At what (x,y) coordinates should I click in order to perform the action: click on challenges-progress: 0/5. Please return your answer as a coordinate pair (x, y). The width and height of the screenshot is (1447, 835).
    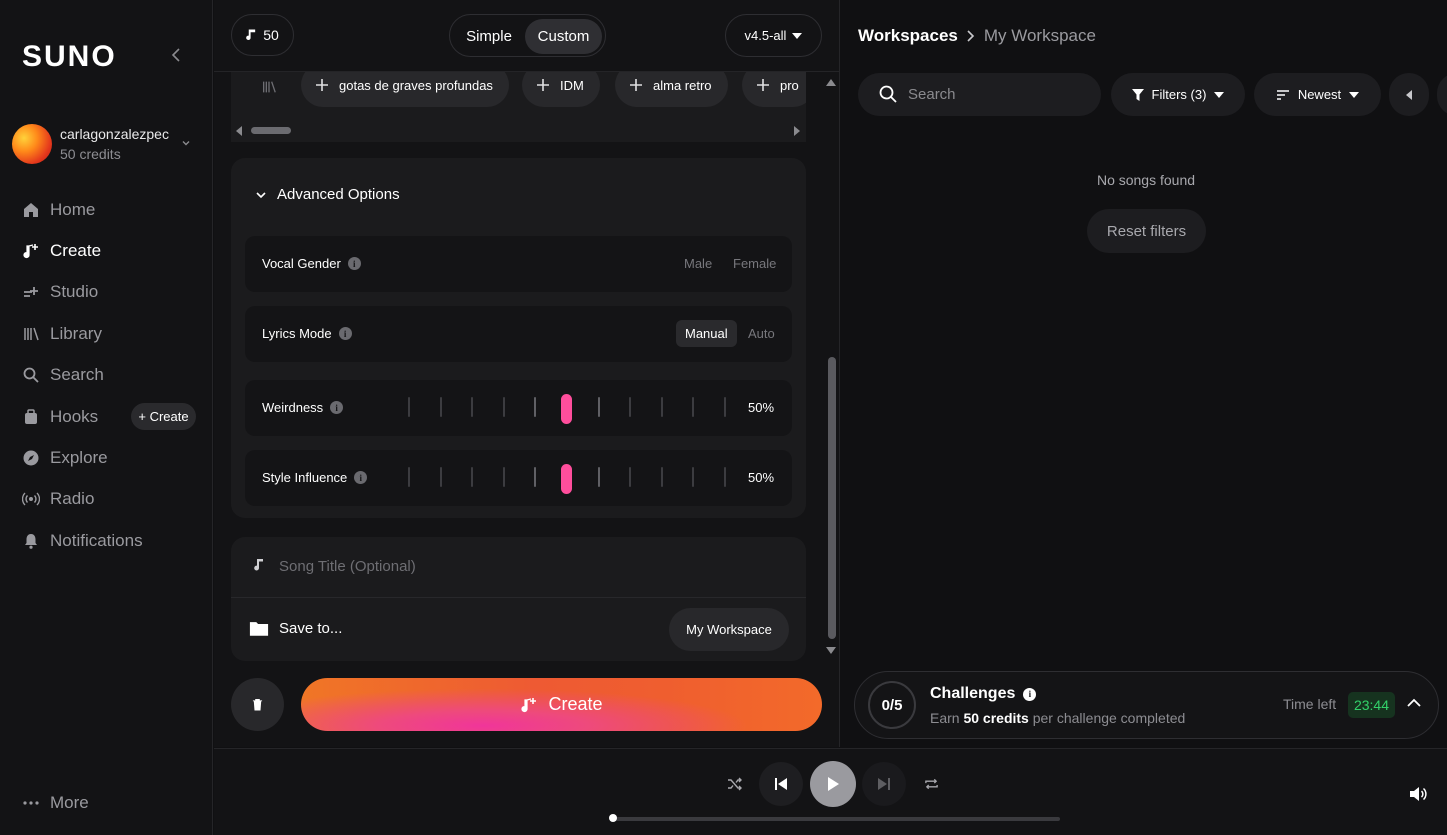
    Looking at the image, I should click on (892, 705).